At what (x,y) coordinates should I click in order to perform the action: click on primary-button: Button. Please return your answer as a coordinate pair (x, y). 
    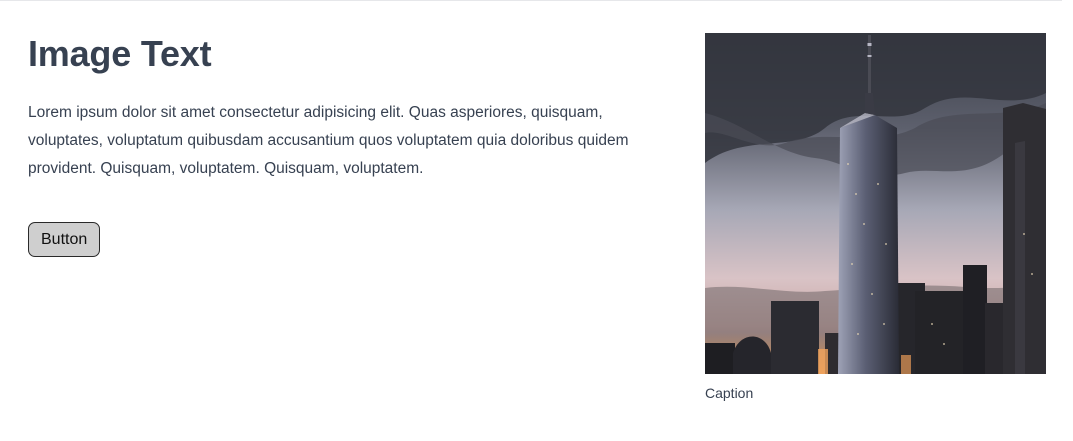
    Looking at the image, I should click on (64, 239).